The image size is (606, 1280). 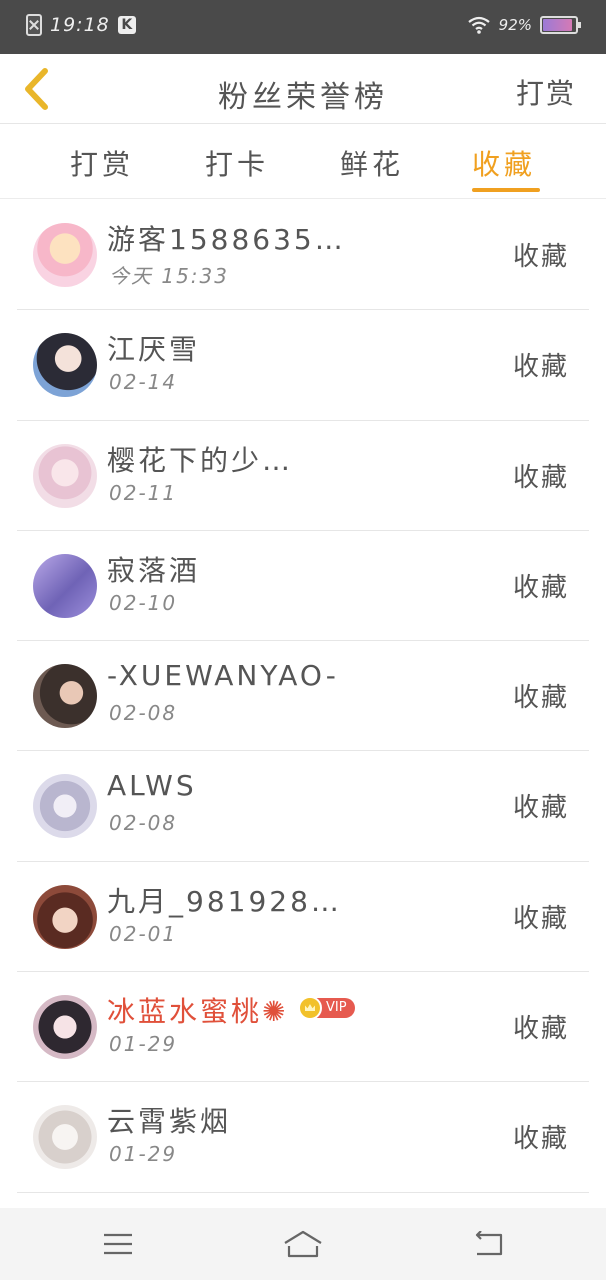 I want to click on home-button, so click(x=303, y=1244).